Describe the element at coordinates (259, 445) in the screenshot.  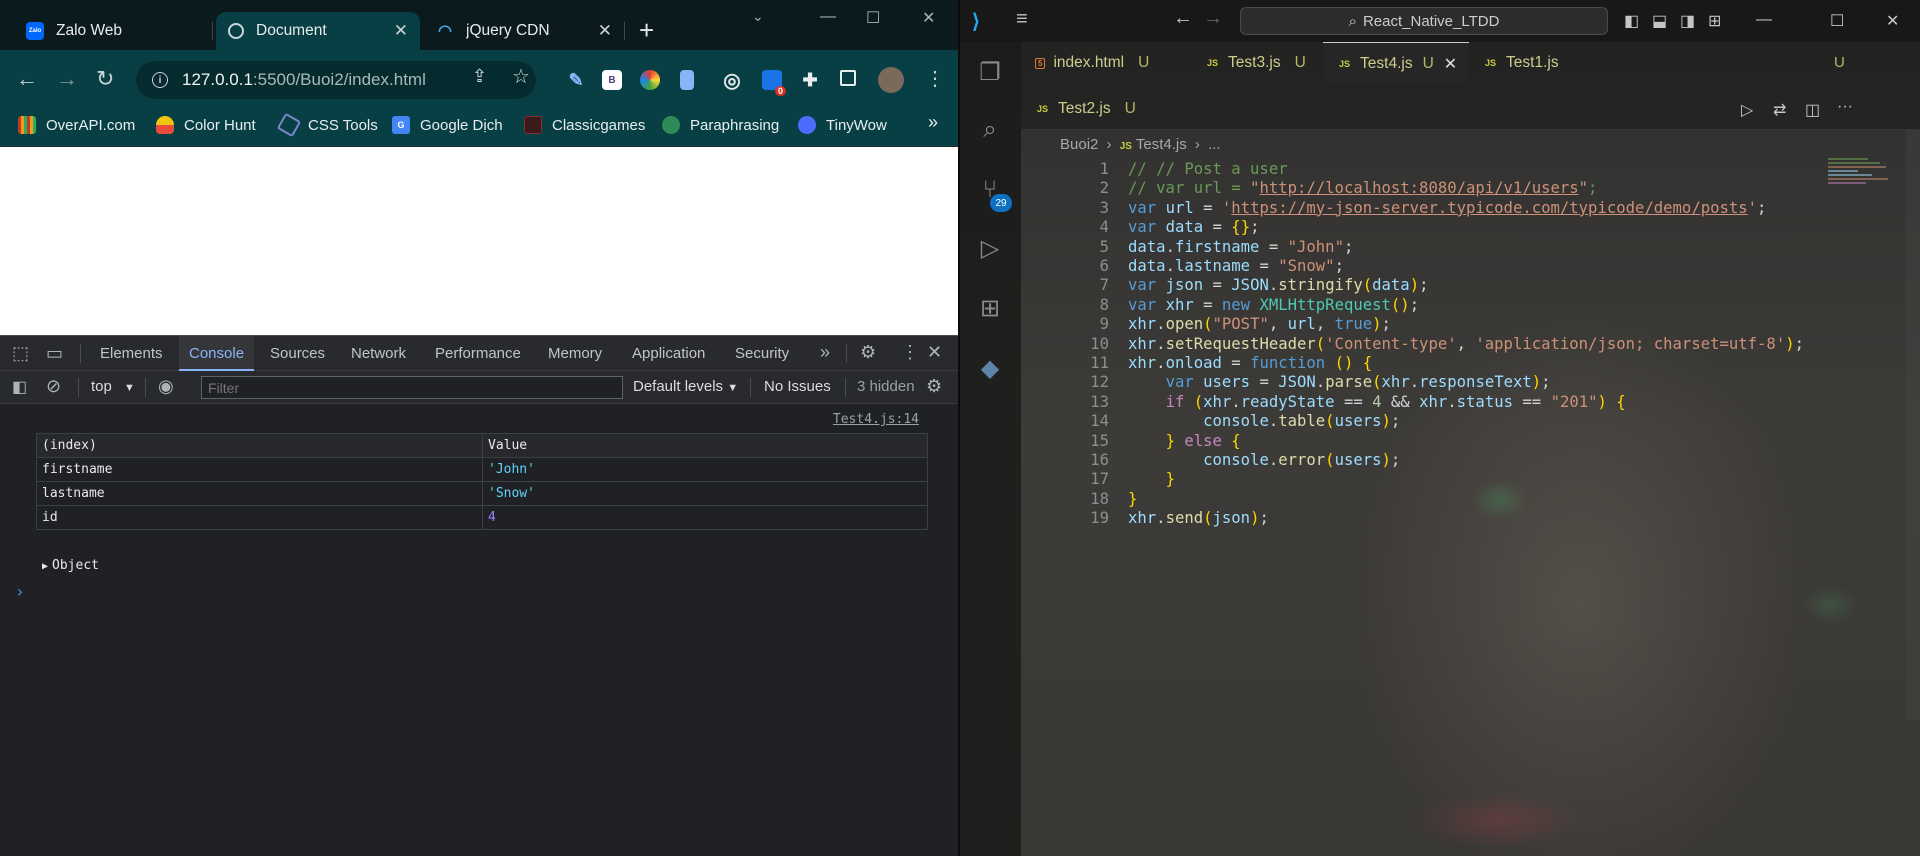
I see `column-header: (index)` at that location.